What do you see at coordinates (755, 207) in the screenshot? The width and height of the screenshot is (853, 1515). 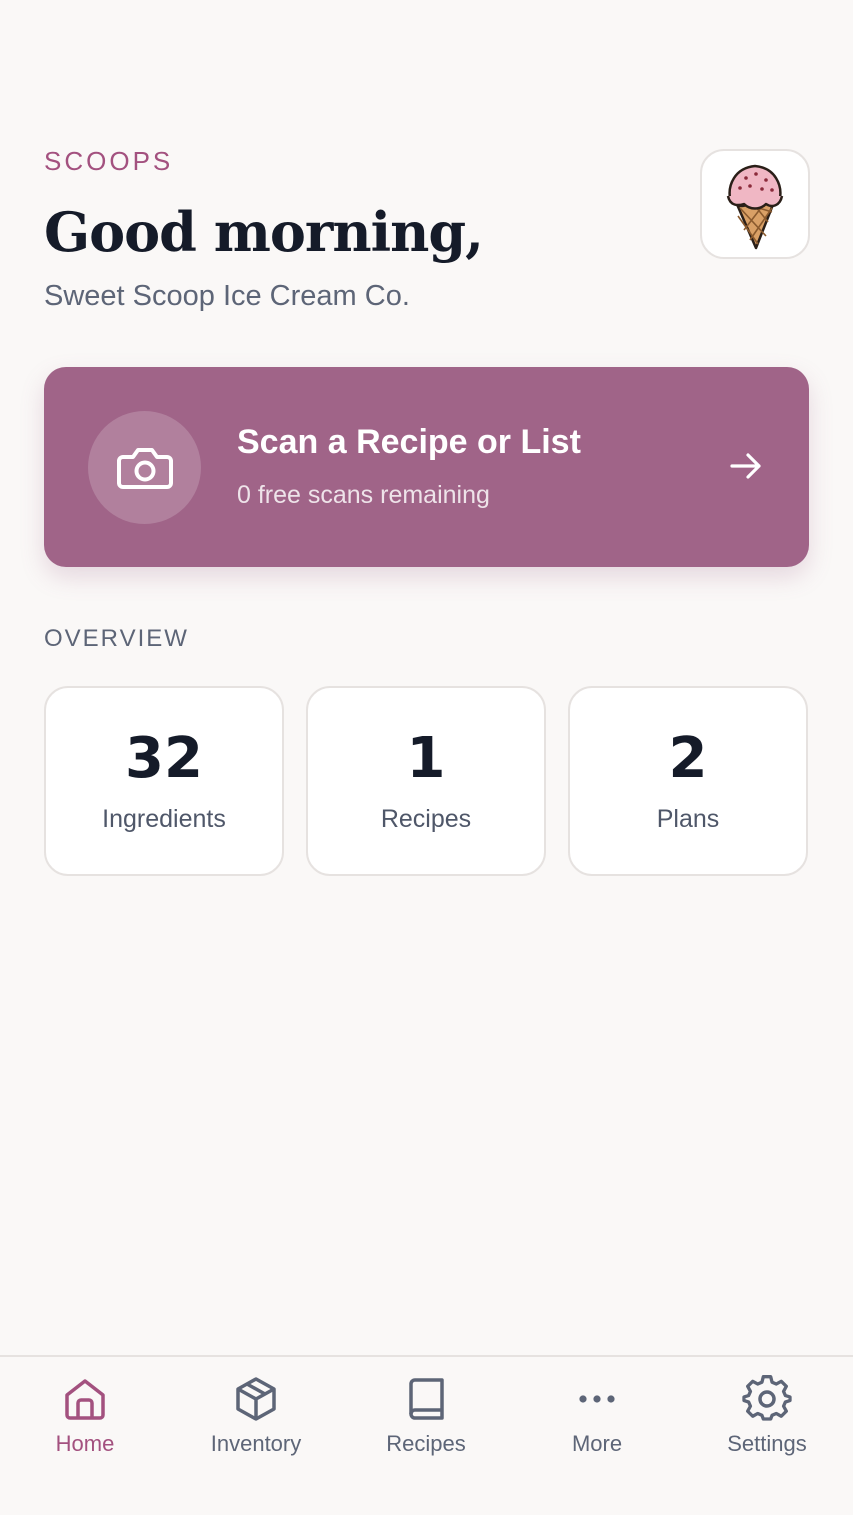 I see `ice-cream-cone-icon` at bounding box center [755, 207].